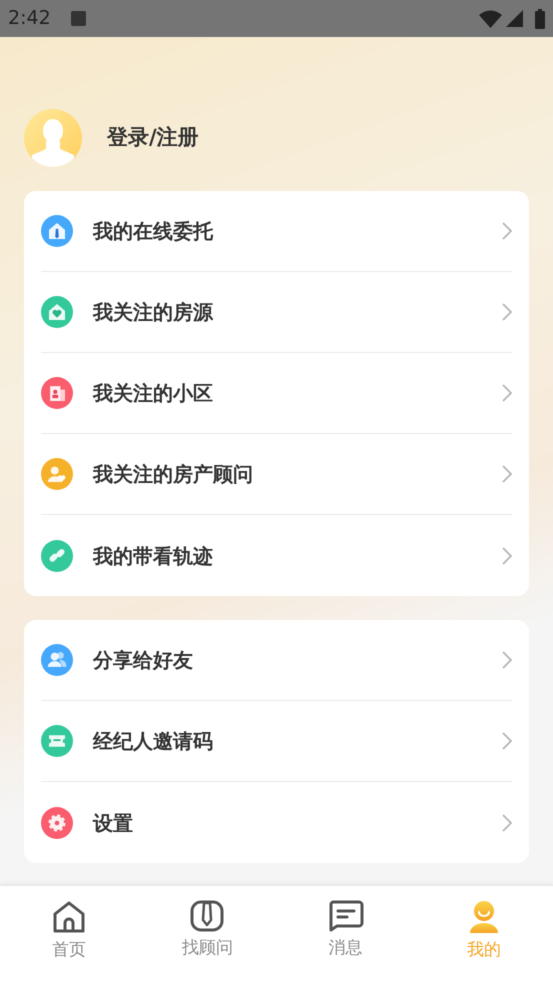 The image size is (553, 984). What do you see at coordinates (490, 19) in the screenshot?
I see `wifi-icon` at bounding box center [490, 19].